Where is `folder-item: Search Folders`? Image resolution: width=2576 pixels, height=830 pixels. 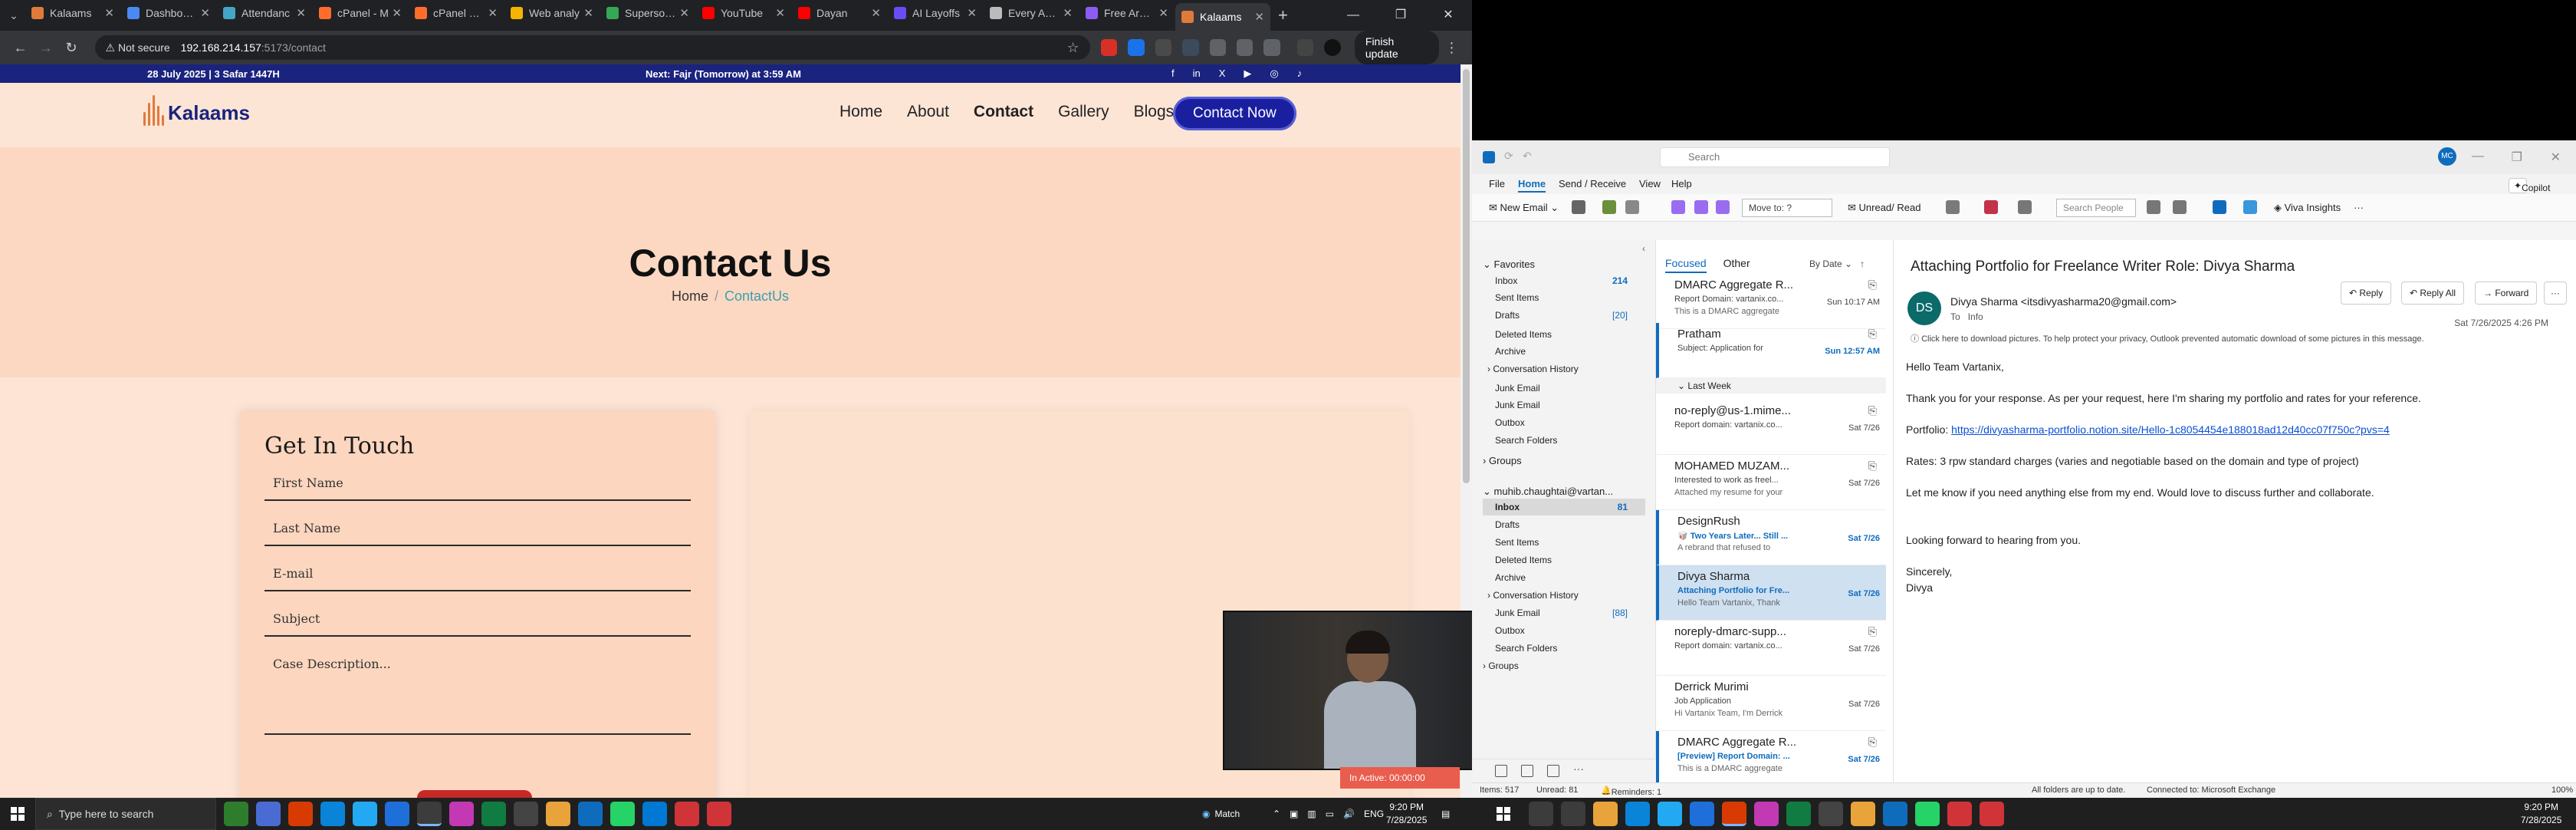 folder-item: Search Folders is located at coordinates (1526, 441).